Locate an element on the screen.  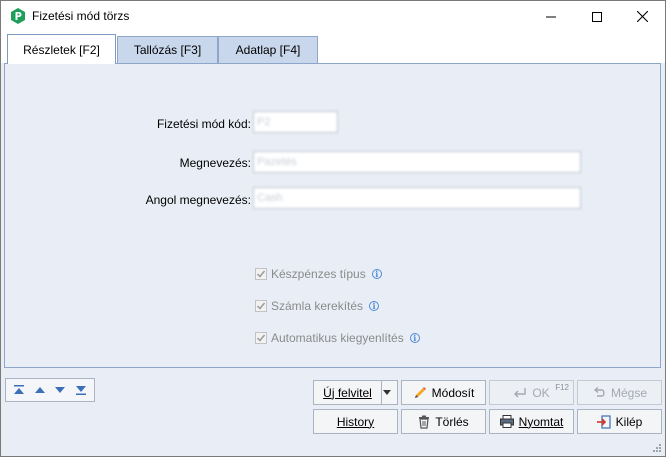
last-arrow-icon is located at coordinates (80, 390).